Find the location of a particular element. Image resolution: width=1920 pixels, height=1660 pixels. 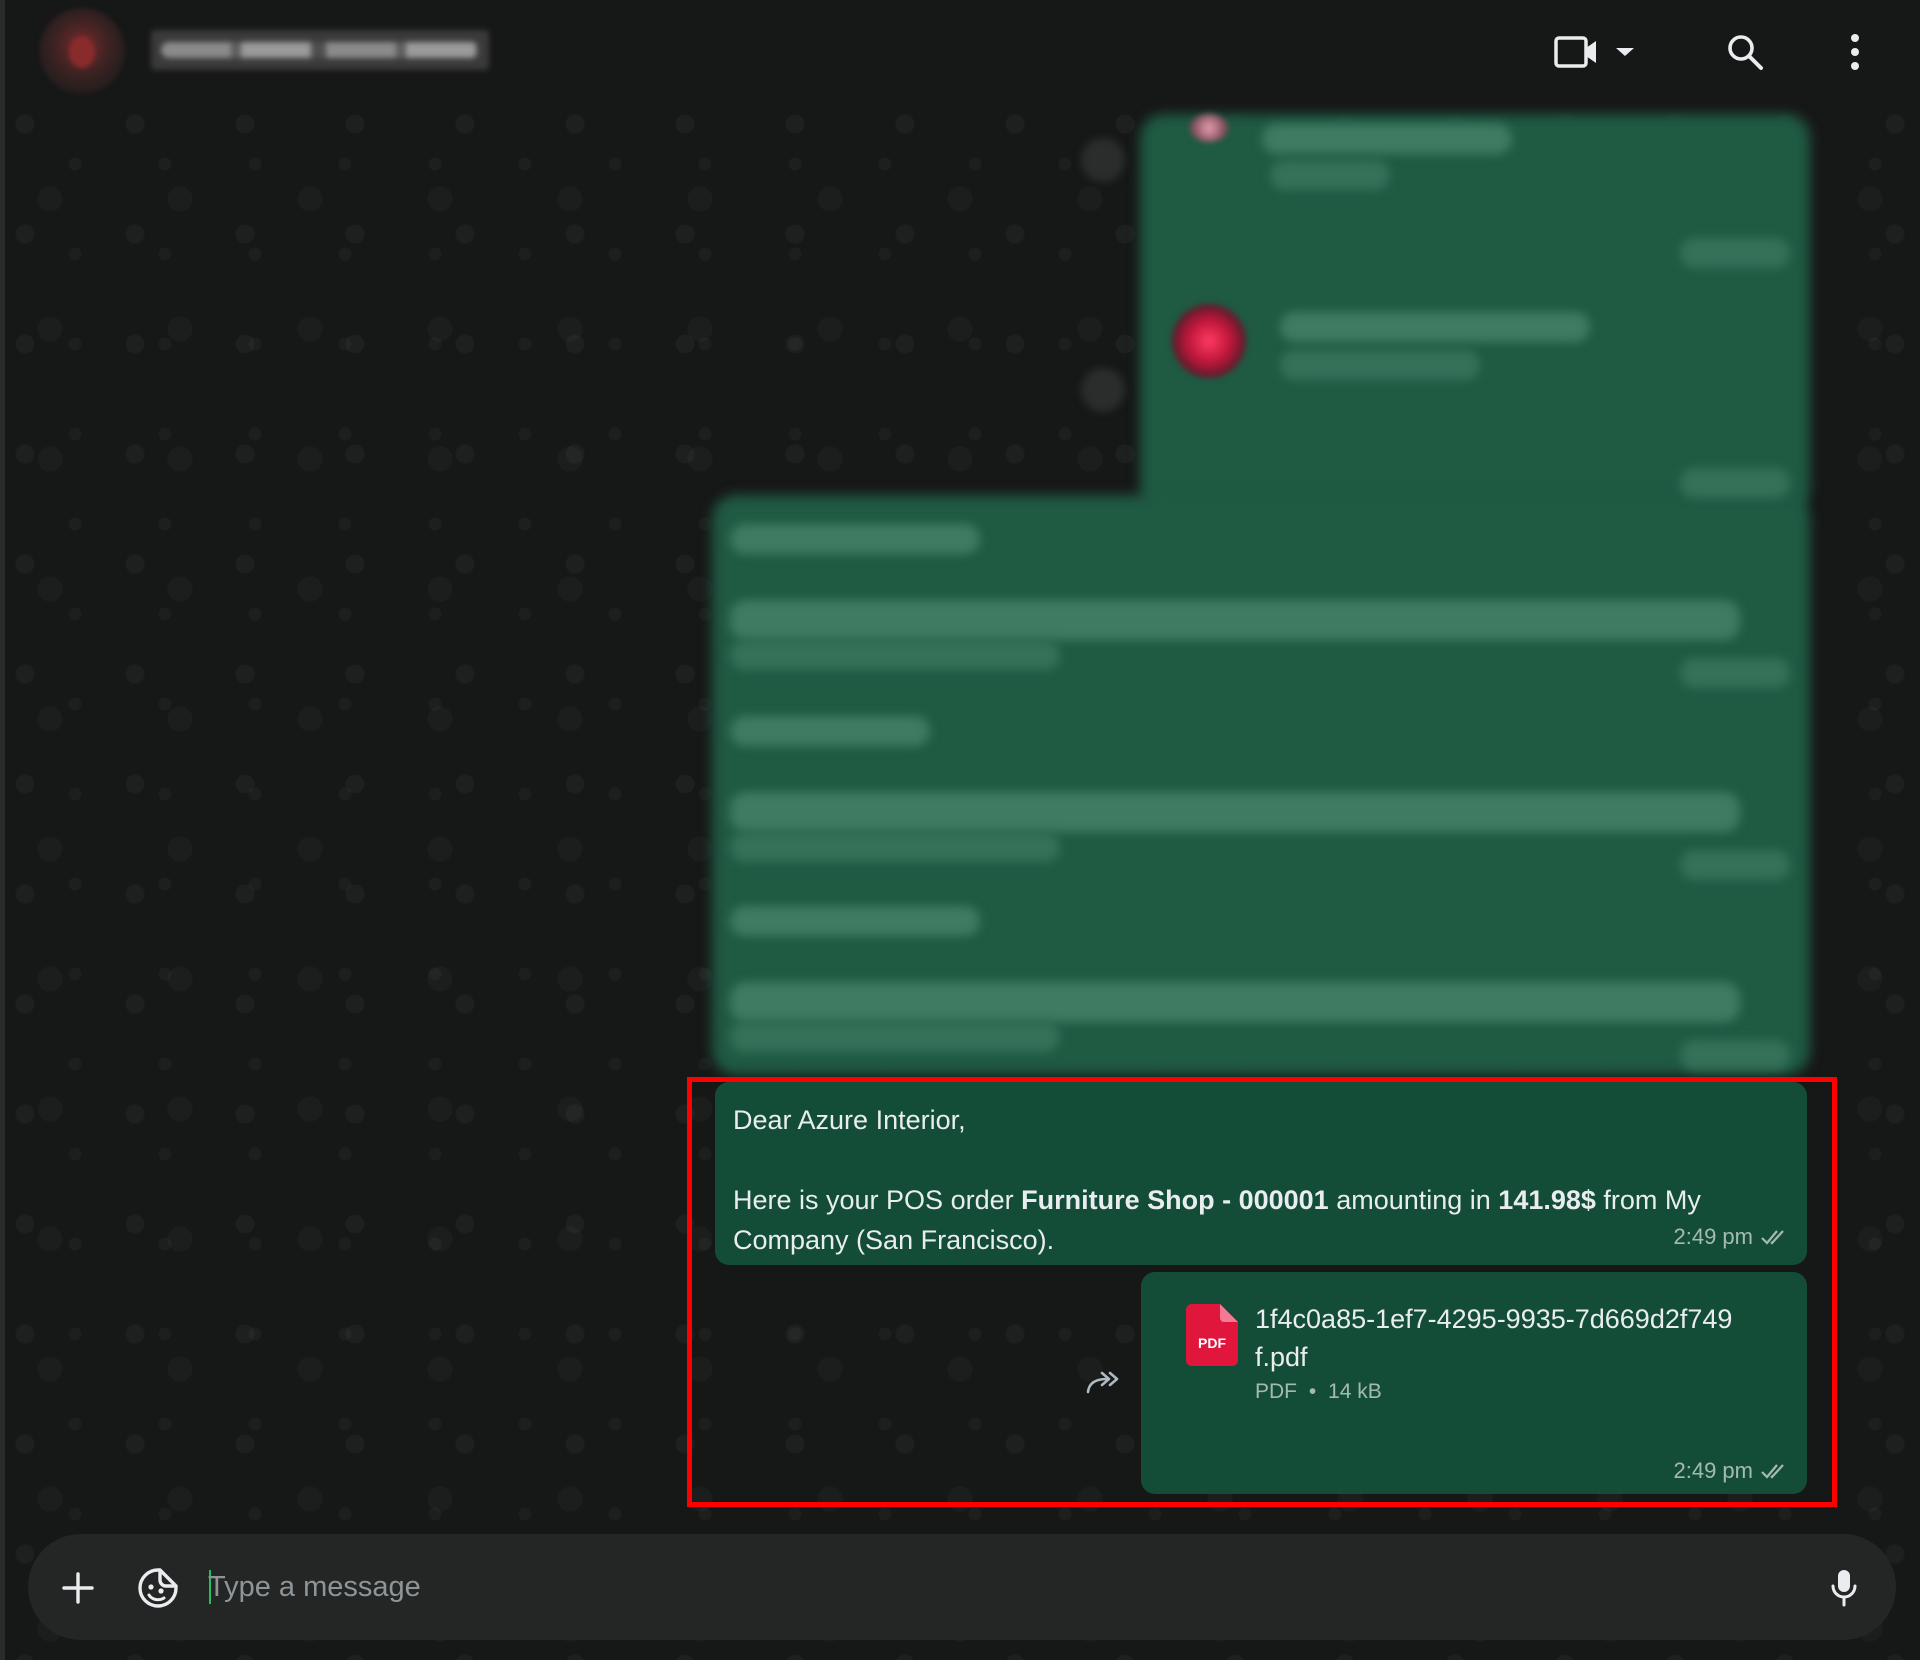

forward-icon is located at coordinates (1102, 1382).